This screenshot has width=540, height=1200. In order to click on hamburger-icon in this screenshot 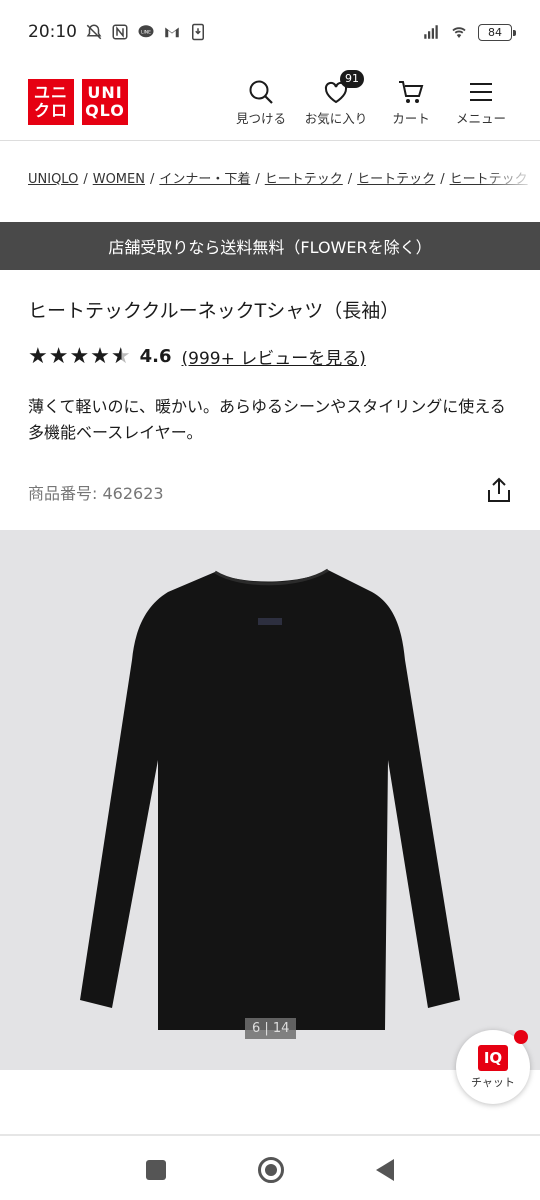, I will do `click(481, 91)`.